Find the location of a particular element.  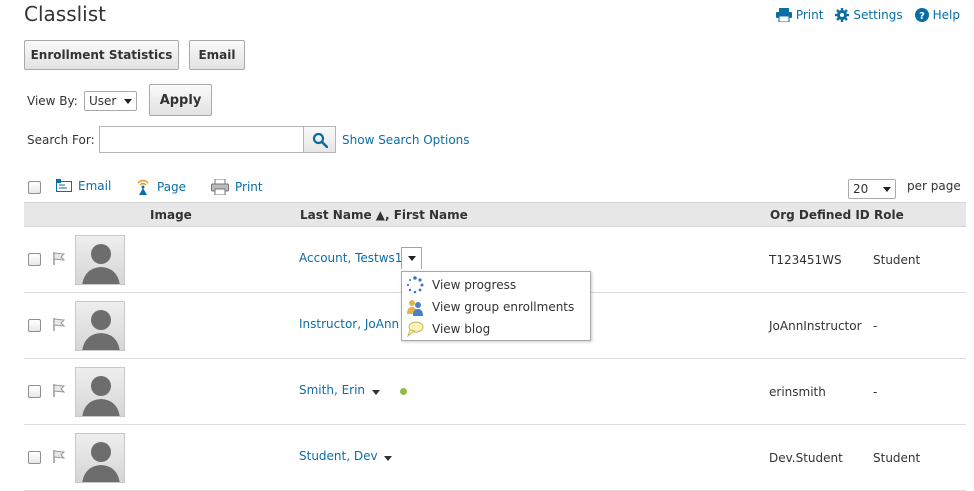

user-name-link: Smith, Erin is located at coordinates (332, 390).